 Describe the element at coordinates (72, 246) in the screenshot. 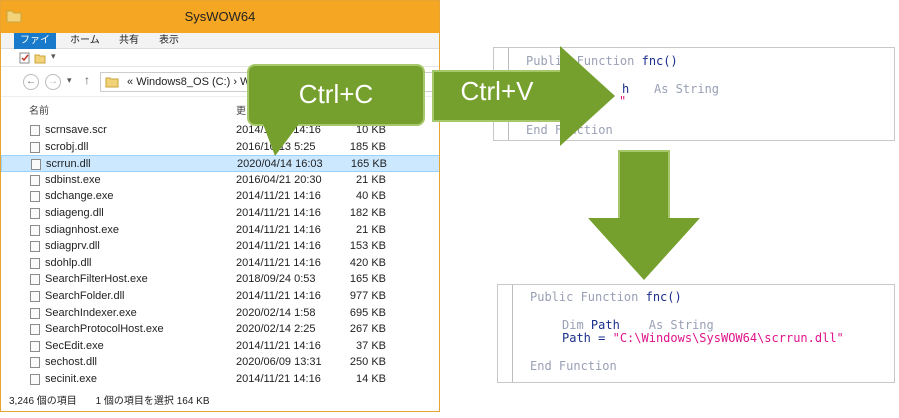

I see `file-name: sdiagprv.dll` at that location.